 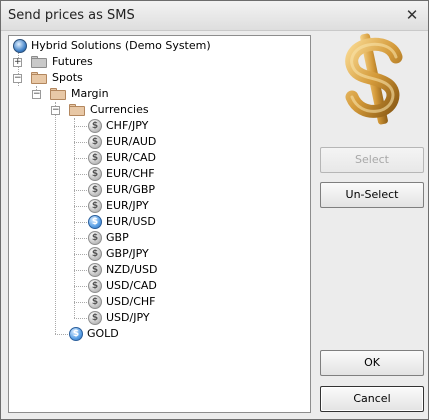 What do you see at coordinates (158, 62) in the screenshot?
I see `tree-node-futures: + Futures` at bounding box center [158, 62].